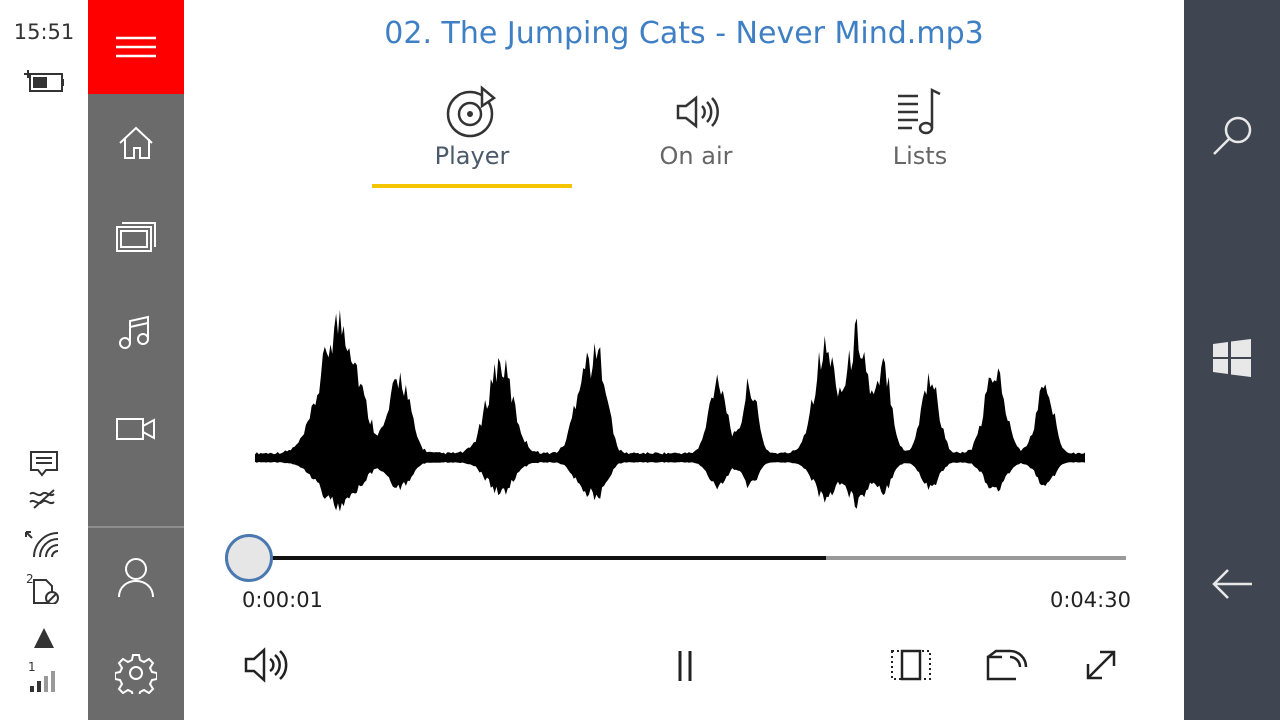 Image resolution: width=1280 pixels, height=720 pixels. I want to click on home-icon, so click(136, 142).